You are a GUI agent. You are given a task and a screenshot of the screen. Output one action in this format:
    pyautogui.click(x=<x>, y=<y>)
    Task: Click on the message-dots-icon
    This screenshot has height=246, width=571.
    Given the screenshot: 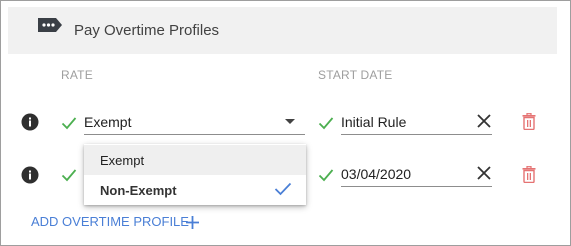 What is the action you would take?
    pyautogui.click(x=50, y=25)
    